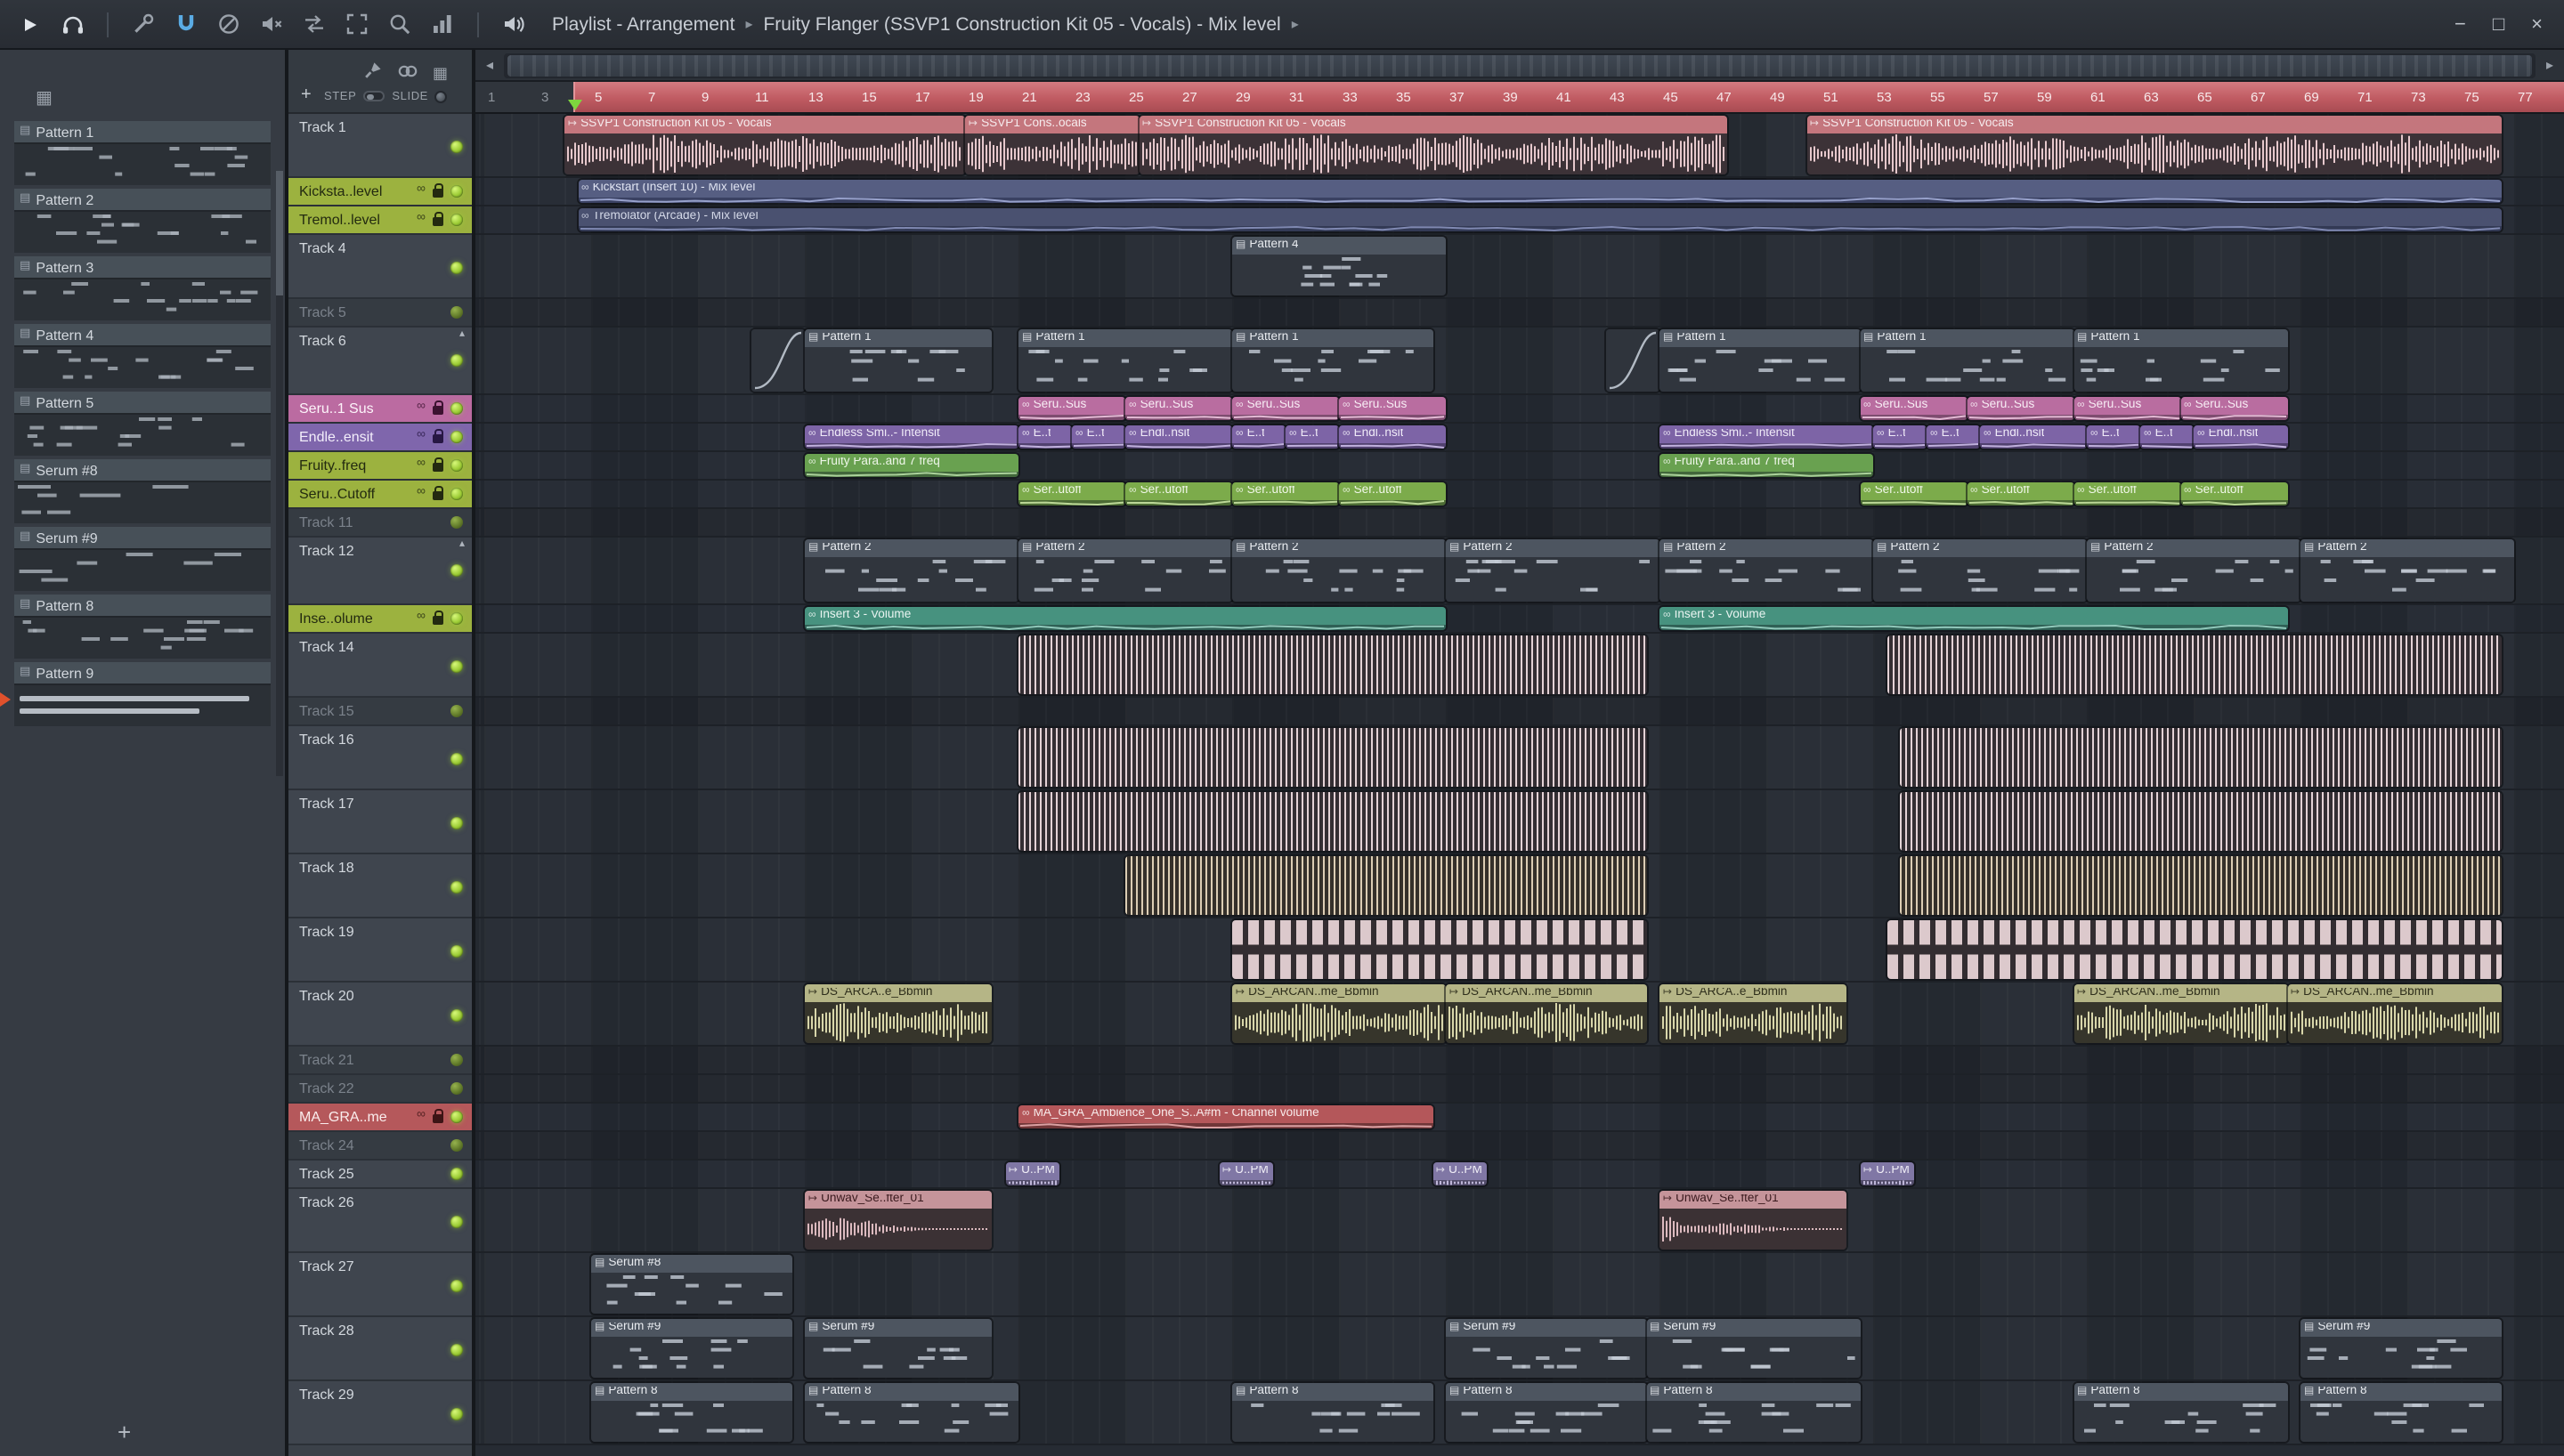  Describe the element at coordinates (489, 64) in the screenshot. I see `scroll-left-button: ◂` at that location.